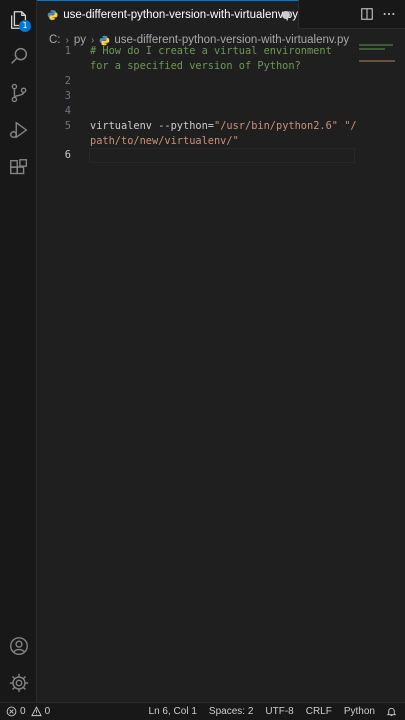 The width and height of the screenshot is (405, 720). Describe the element at coordinates (367, 14) in the screenshot. I see `split-editor-icon` at that location.